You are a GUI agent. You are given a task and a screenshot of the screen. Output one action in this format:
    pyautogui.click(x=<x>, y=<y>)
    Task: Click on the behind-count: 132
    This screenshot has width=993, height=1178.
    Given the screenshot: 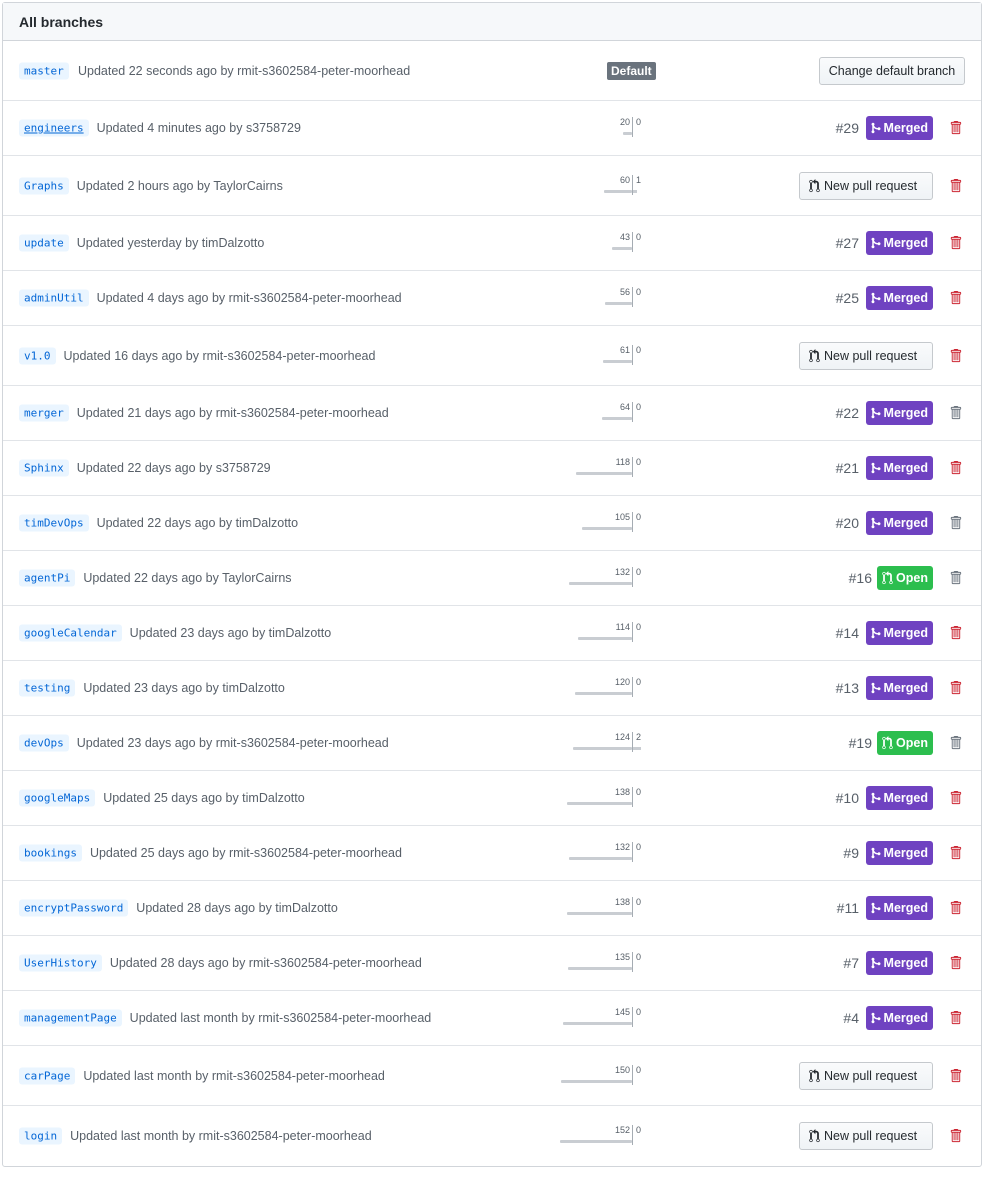 What is the action you would take?
    pyautogui.click(x=622, y=572)
    